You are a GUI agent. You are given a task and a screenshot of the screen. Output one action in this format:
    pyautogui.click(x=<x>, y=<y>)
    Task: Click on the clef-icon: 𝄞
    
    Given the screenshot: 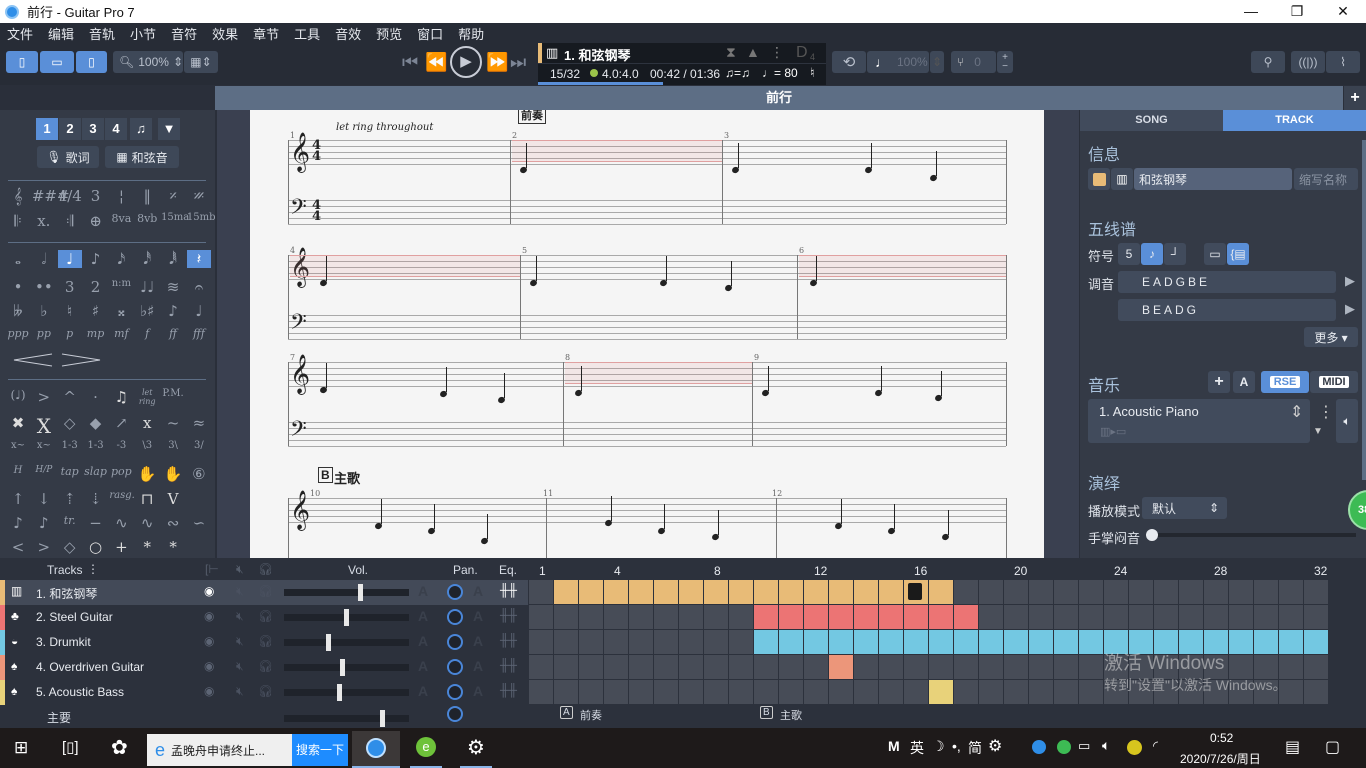 What is the action you would take?
    pyautogui.click(x=18, y=196)
    